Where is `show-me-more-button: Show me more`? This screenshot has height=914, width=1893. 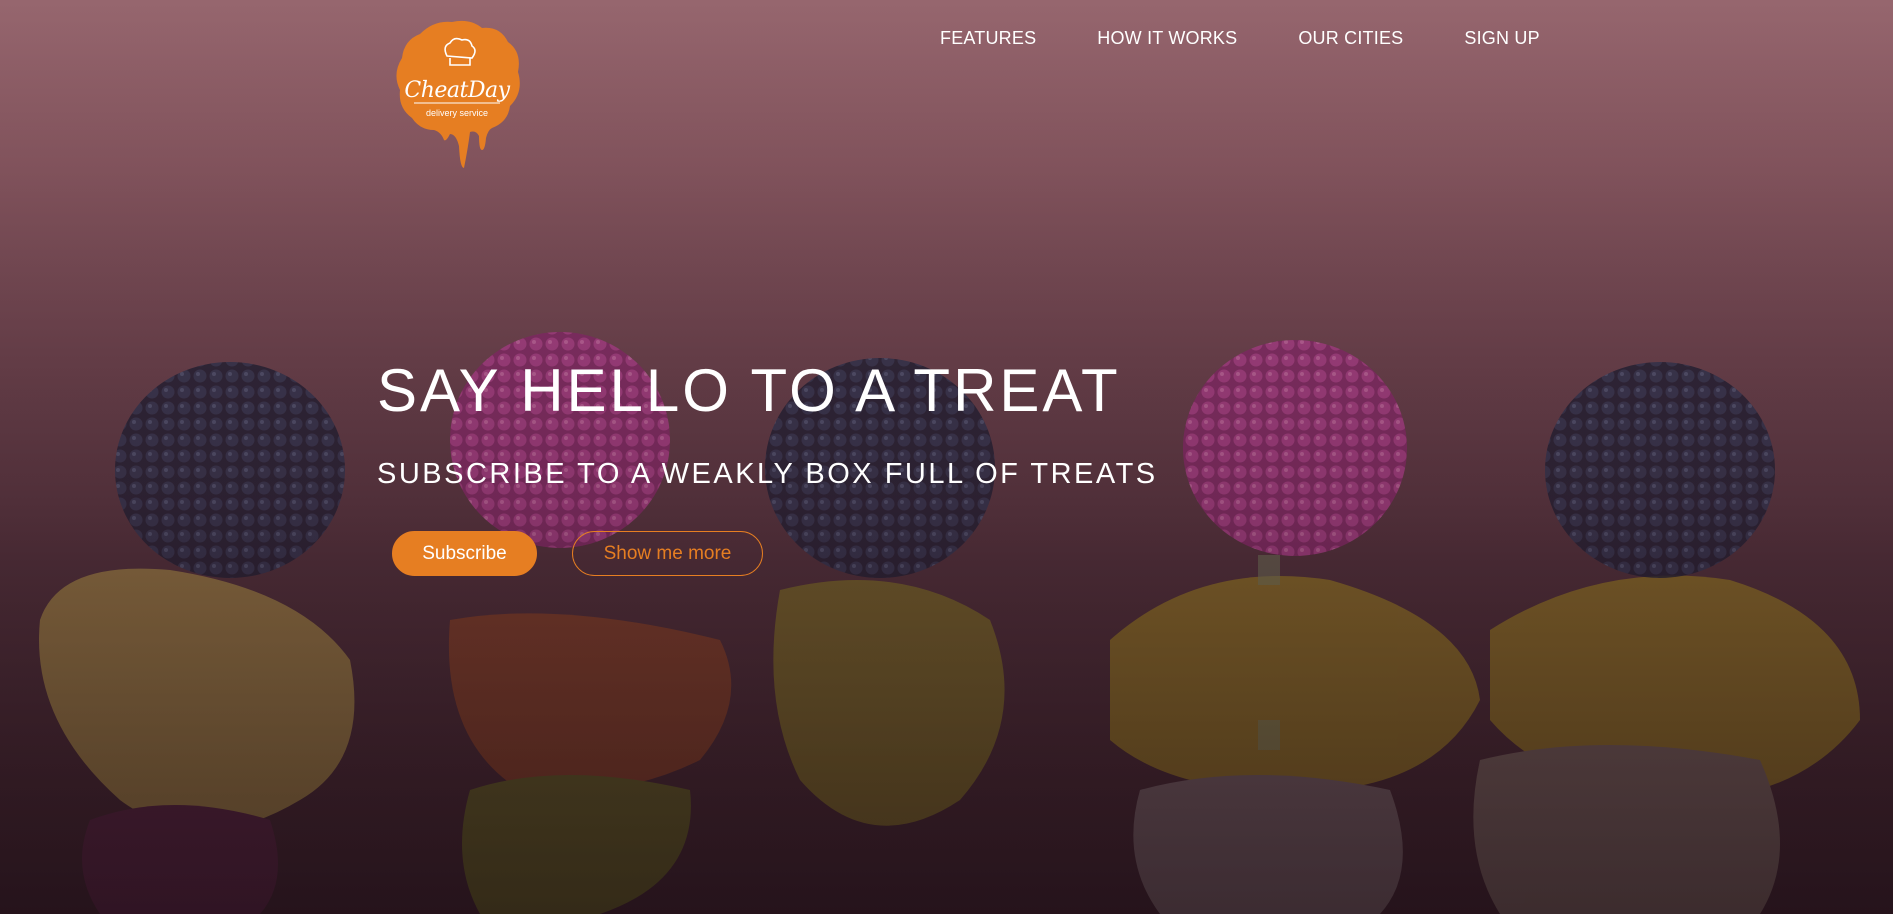 show-me-more-button: Show me more is located at coordinates (667, 553).